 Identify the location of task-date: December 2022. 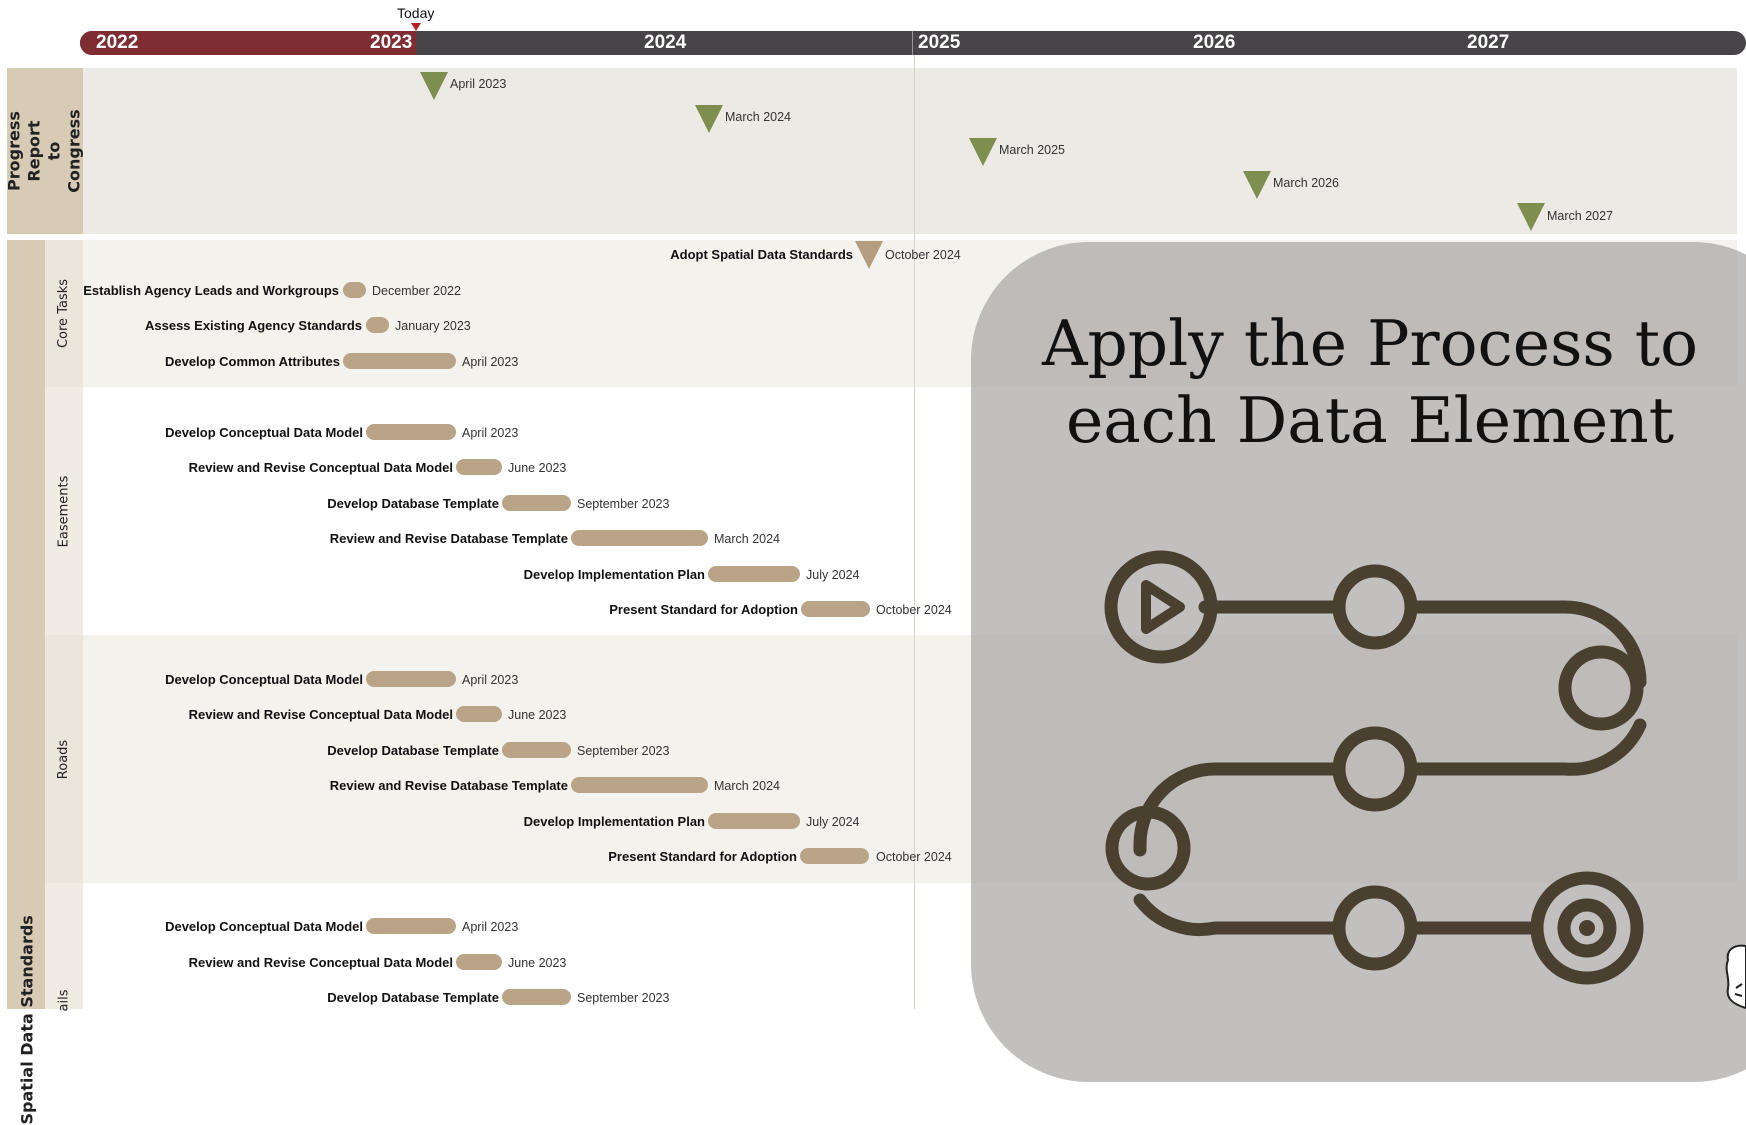
(416, 291).